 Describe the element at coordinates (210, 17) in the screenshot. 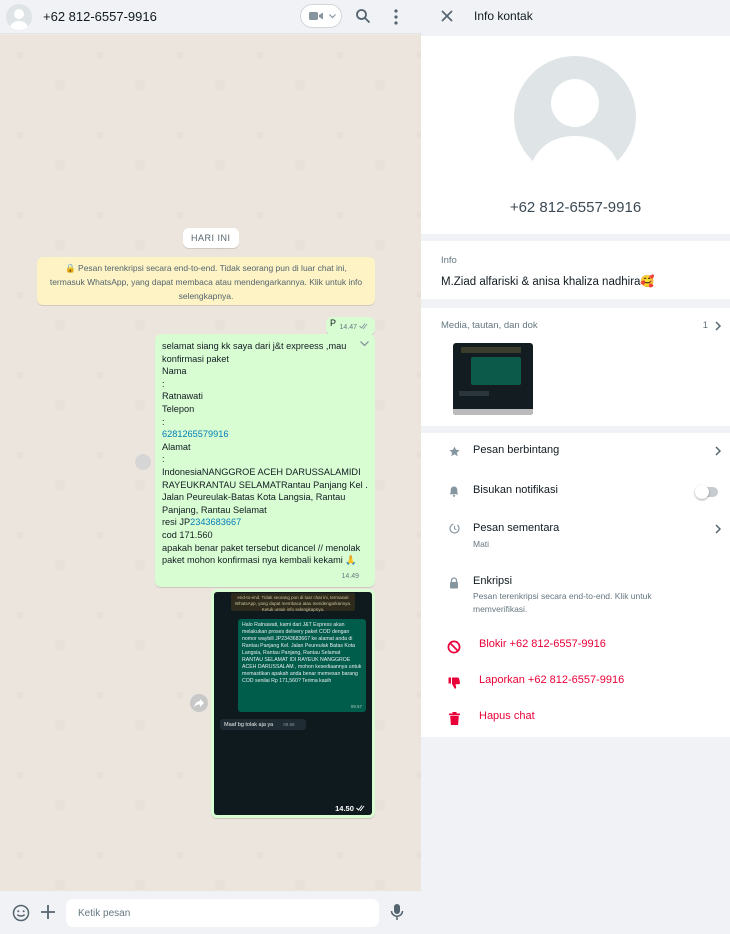

I see `chat-header: +62 812-6557-9916` at that location.